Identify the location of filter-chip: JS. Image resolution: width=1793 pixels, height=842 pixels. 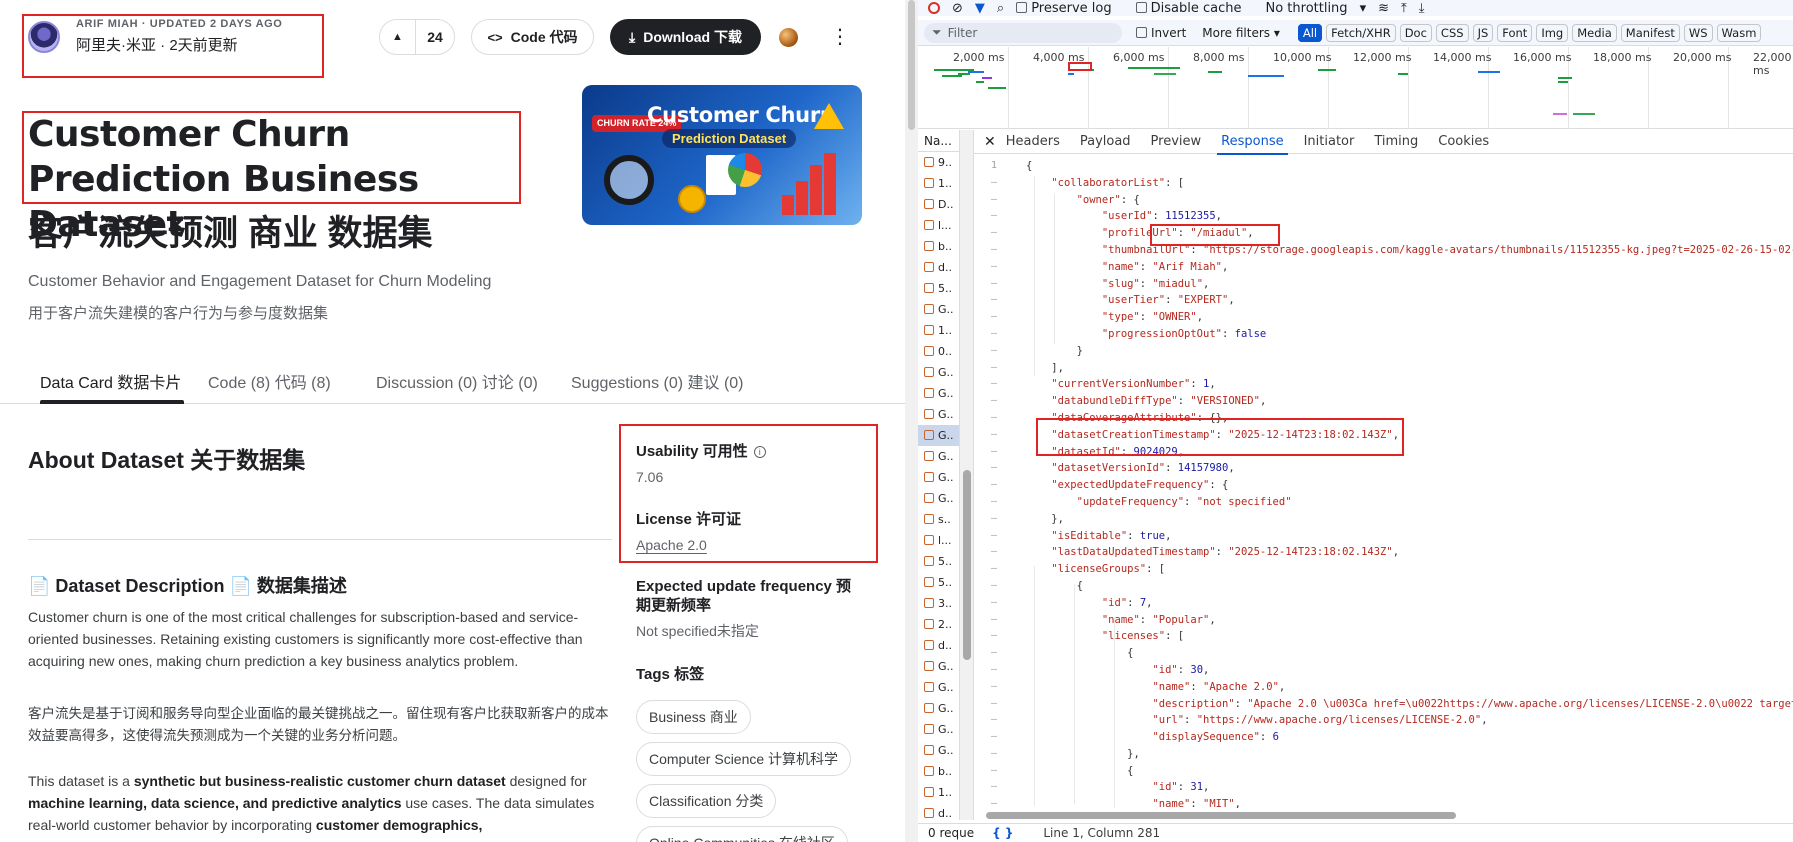
(1483, 32).